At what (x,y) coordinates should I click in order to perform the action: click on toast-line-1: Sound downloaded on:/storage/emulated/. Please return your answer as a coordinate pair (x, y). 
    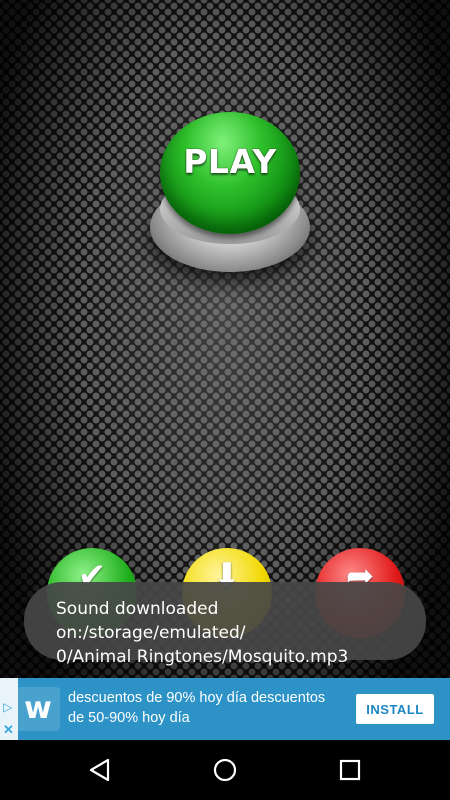
    Looking at the image, I should click on (151, 621).